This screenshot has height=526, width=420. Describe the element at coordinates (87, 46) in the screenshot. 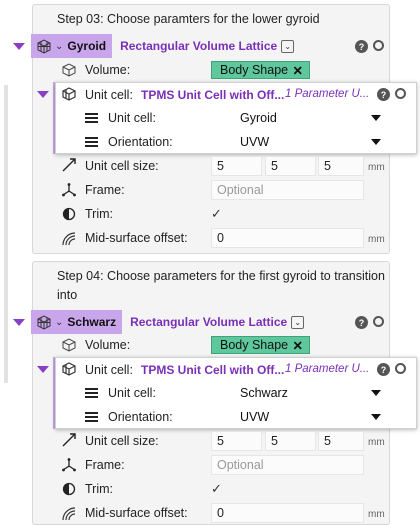

I see `node-name: Gyroid` at that location.